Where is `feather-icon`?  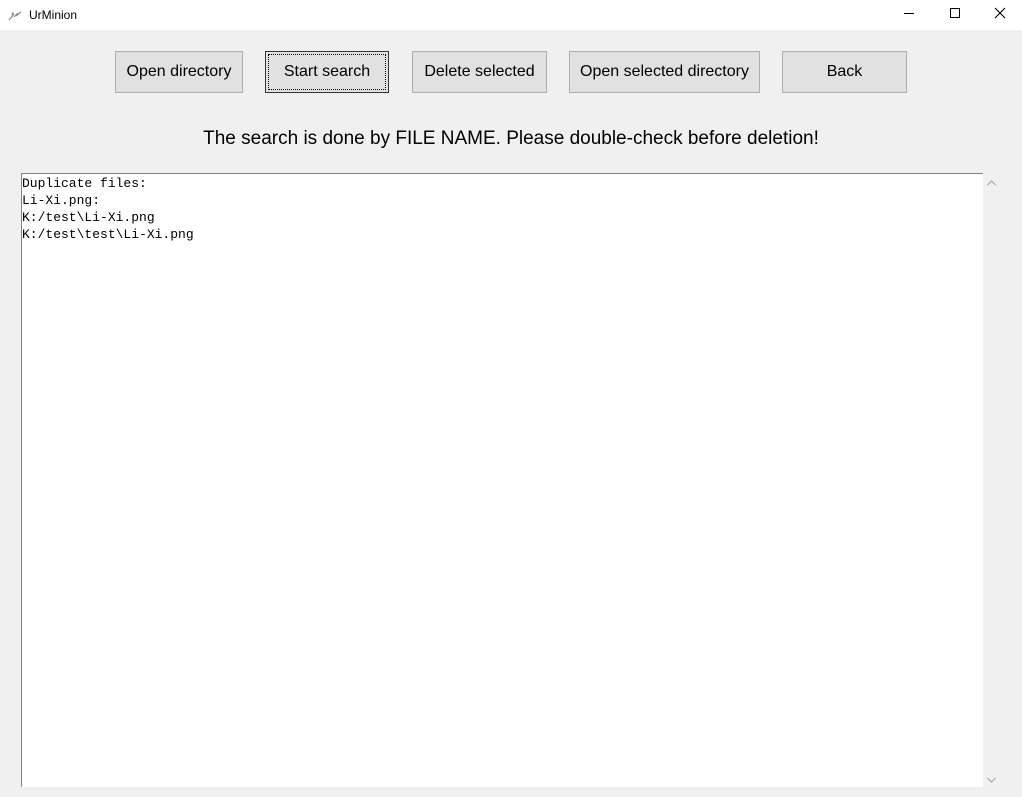
feather-icon is located at coordinates (15, 15).